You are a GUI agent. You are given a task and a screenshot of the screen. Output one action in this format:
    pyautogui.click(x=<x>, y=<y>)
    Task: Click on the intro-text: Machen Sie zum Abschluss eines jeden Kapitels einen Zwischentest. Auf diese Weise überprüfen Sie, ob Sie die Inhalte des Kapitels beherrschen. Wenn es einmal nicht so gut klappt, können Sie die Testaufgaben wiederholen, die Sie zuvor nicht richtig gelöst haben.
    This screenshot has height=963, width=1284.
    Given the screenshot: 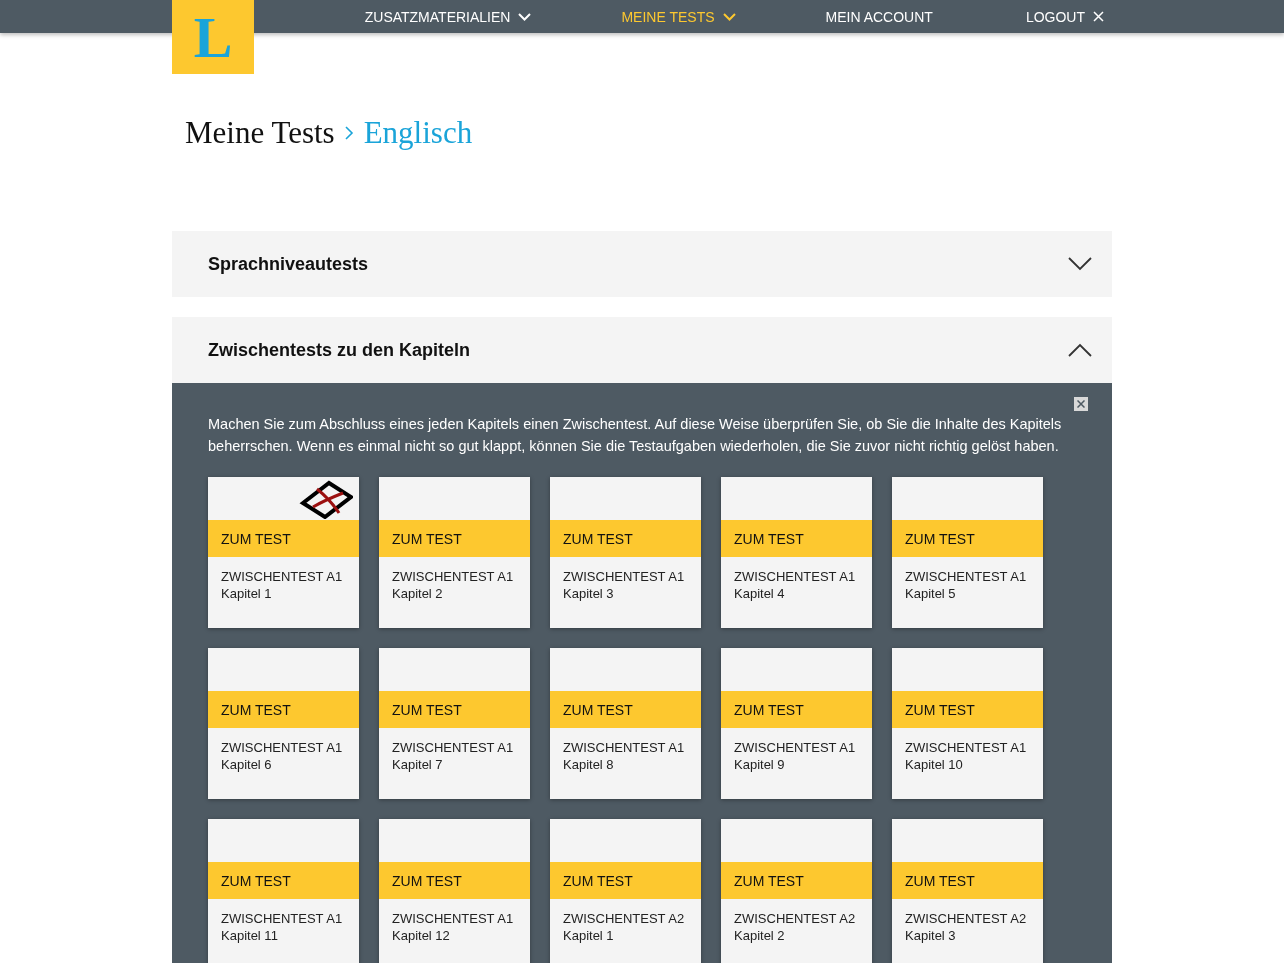 What is the action you would take?
    pyautogui.click(x=635, y=435)
    